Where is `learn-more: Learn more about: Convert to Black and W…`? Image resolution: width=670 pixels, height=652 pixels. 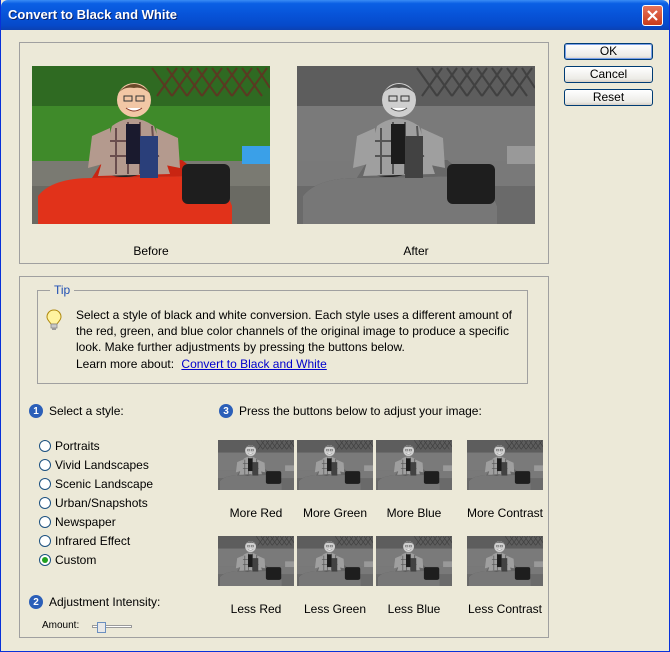
learn-more: Learn more about: Convert to Black and W… is located at coordinates (201, 364).